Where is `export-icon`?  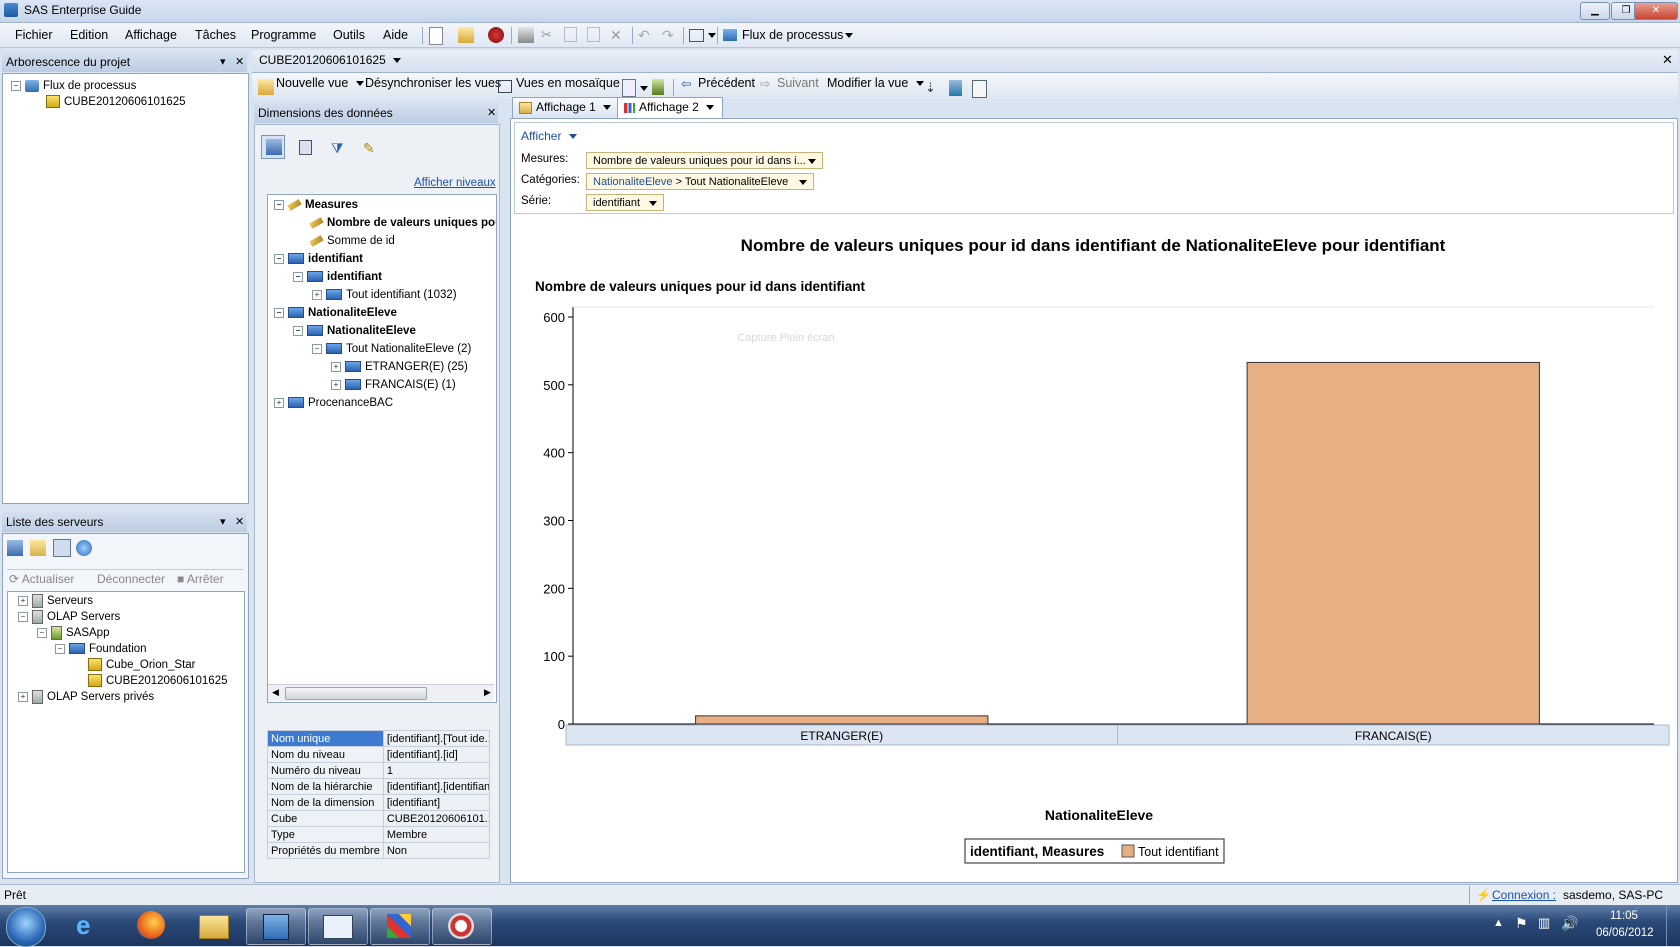 export-icon is located at coordinates (629, 88).